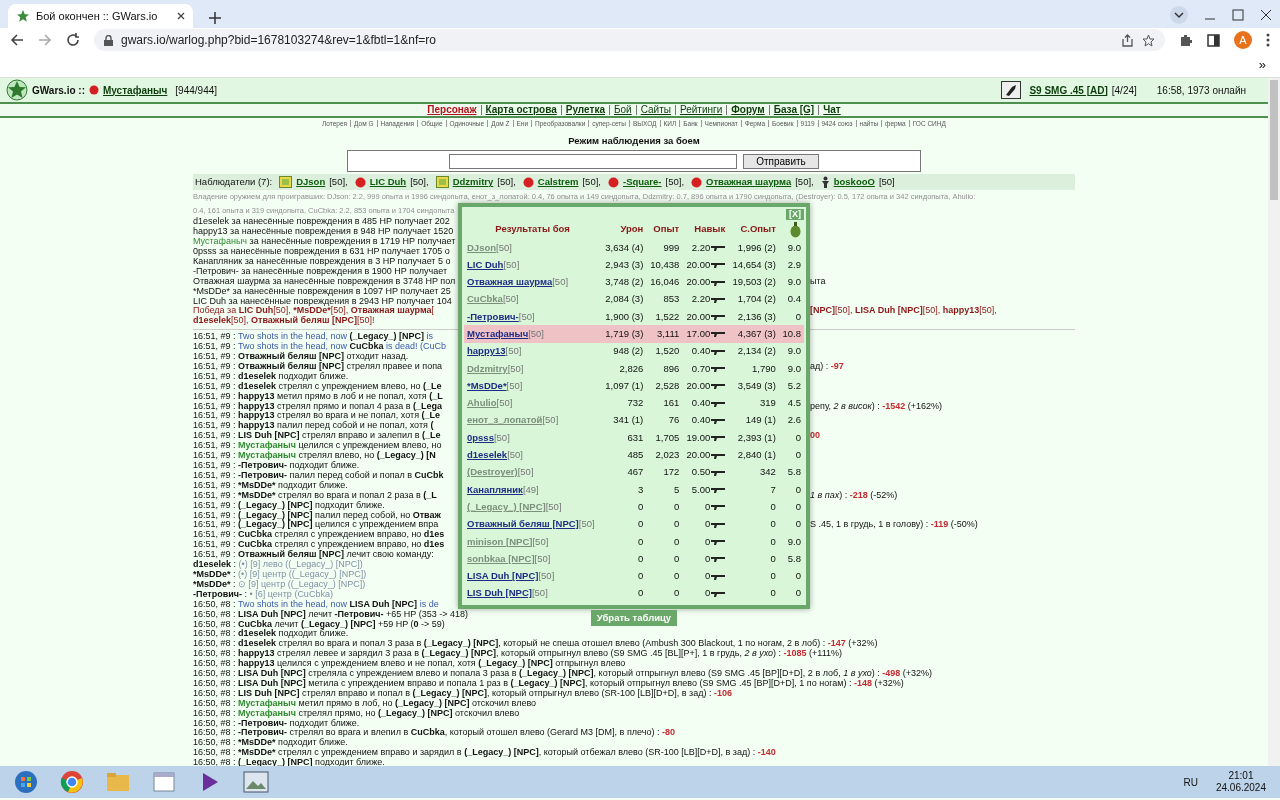 The width and height of the screenshot is (1280, 800). I want to click on column-header: Урон, so click(632, 229).